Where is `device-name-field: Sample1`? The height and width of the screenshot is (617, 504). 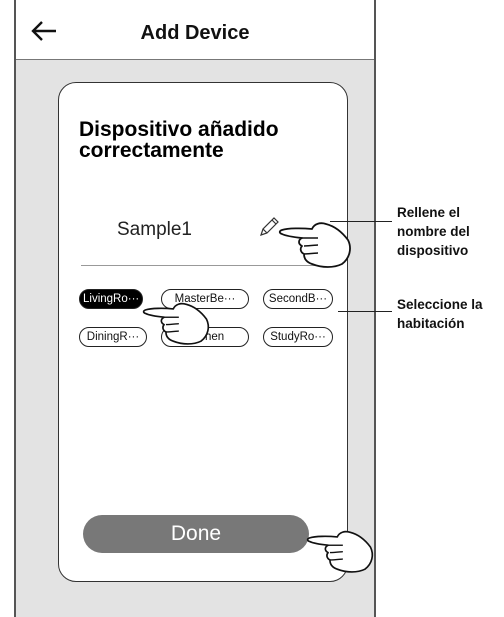 device-name-field: Sample1 is located at coordinates (182, 230).